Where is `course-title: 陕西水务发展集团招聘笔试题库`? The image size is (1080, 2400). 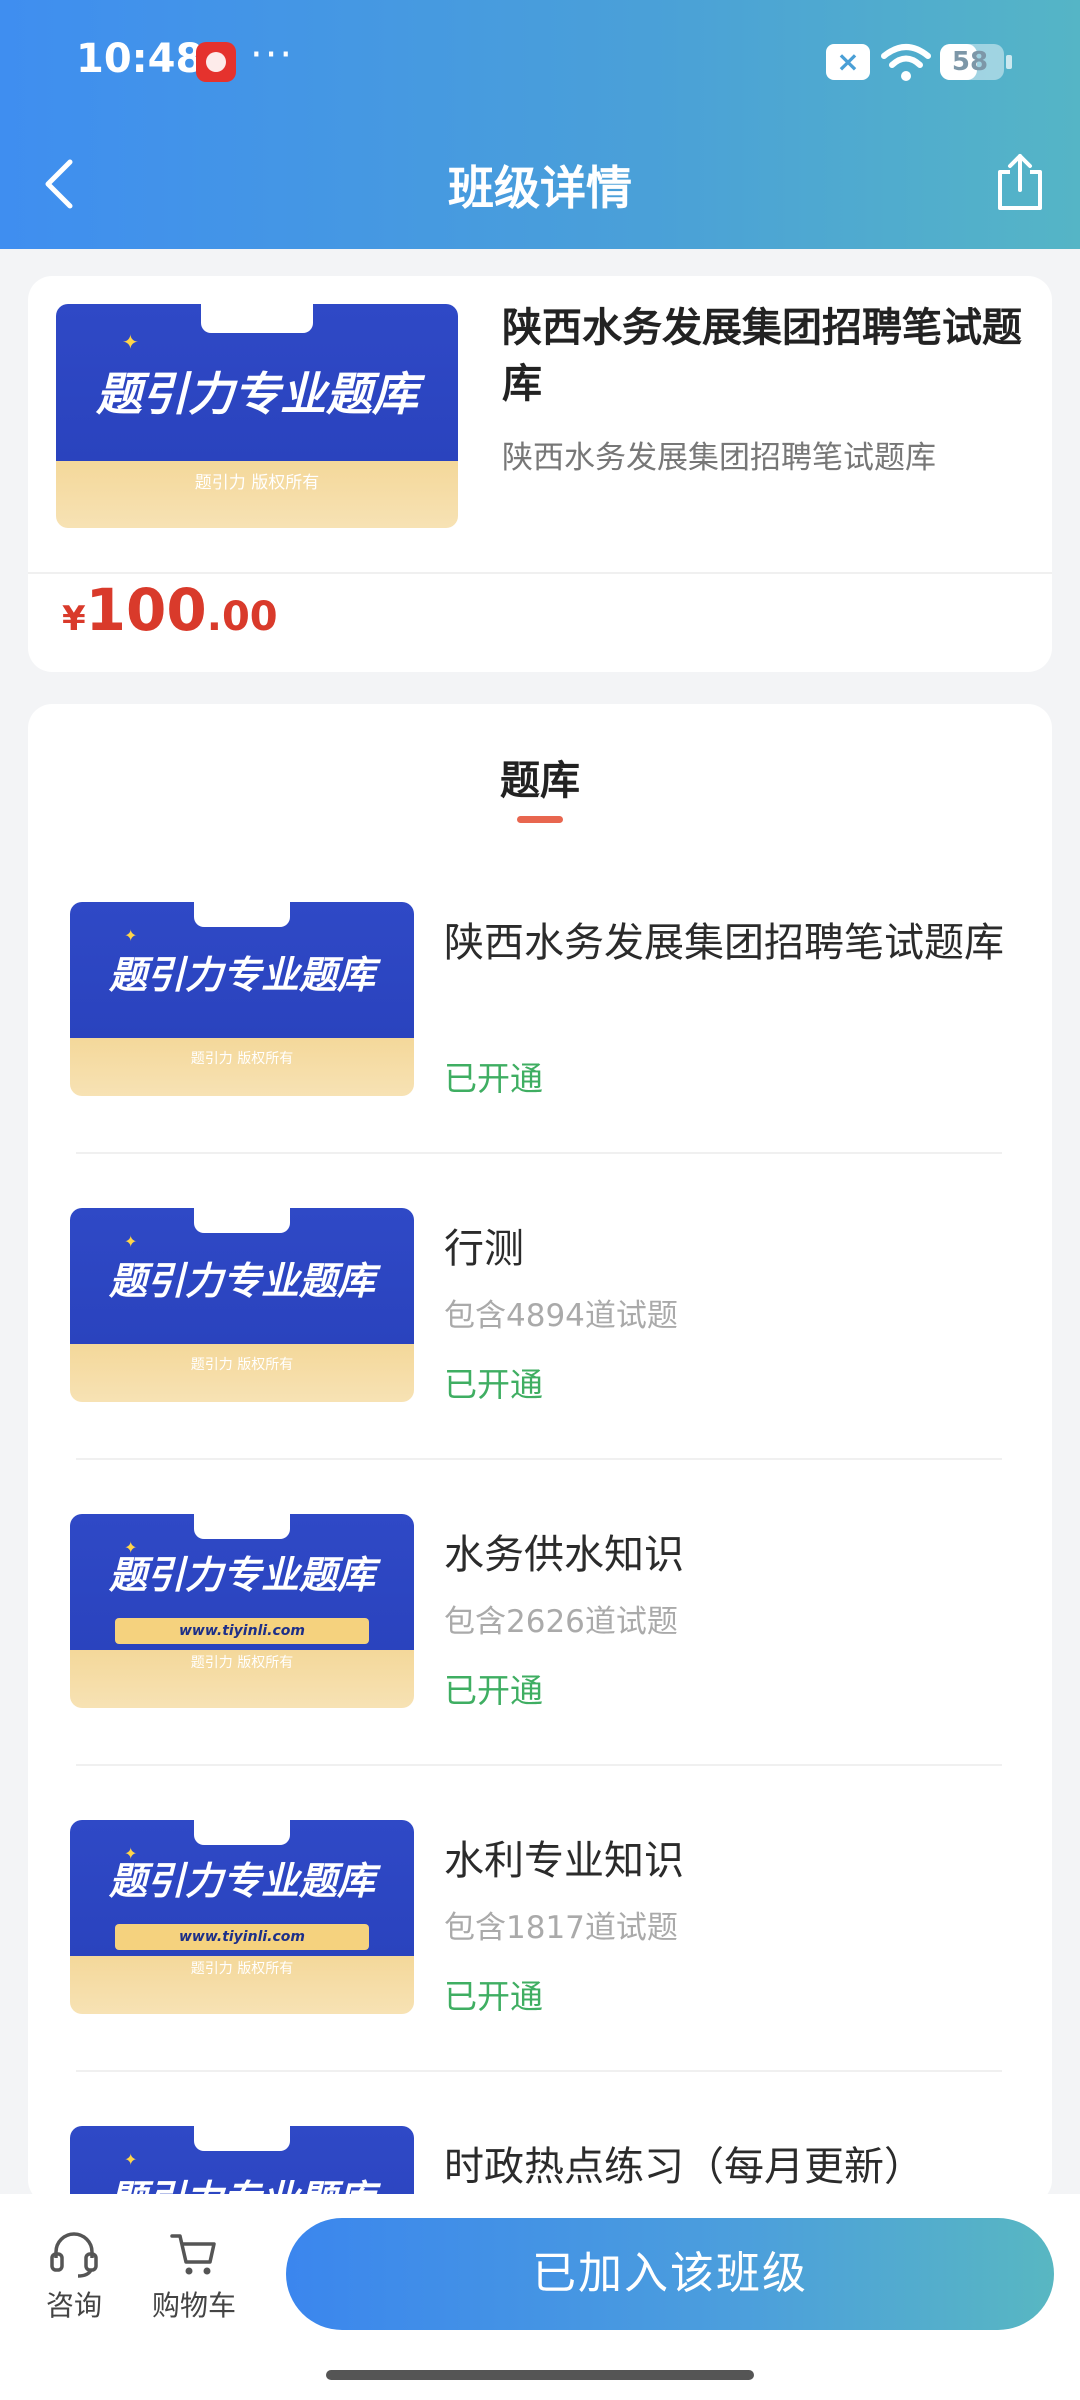
course-title: 陕西水务发展集团招聘笔试题库 is located at coordinates (762, 356).